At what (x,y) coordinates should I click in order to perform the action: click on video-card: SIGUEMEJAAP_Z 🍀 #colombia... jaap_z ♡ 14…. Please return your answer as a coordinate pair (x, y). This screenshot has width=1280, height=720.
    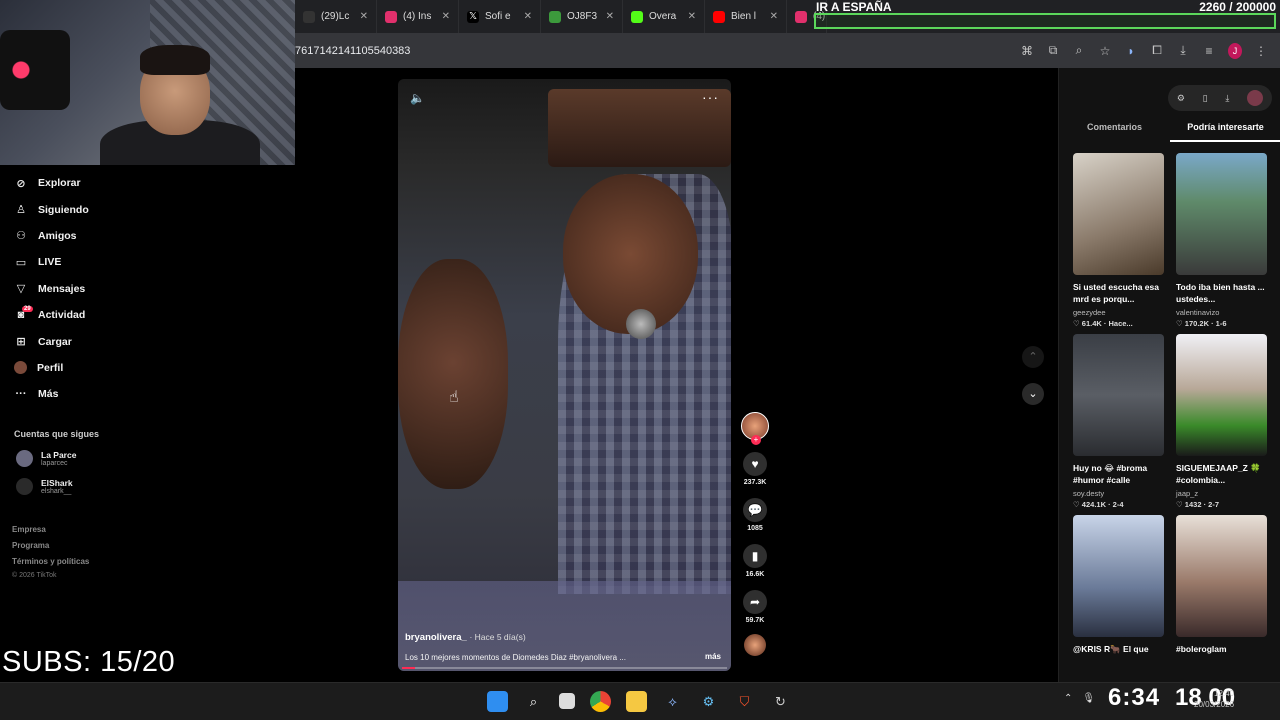
    Looking at the image, I should click on (1221, 421).